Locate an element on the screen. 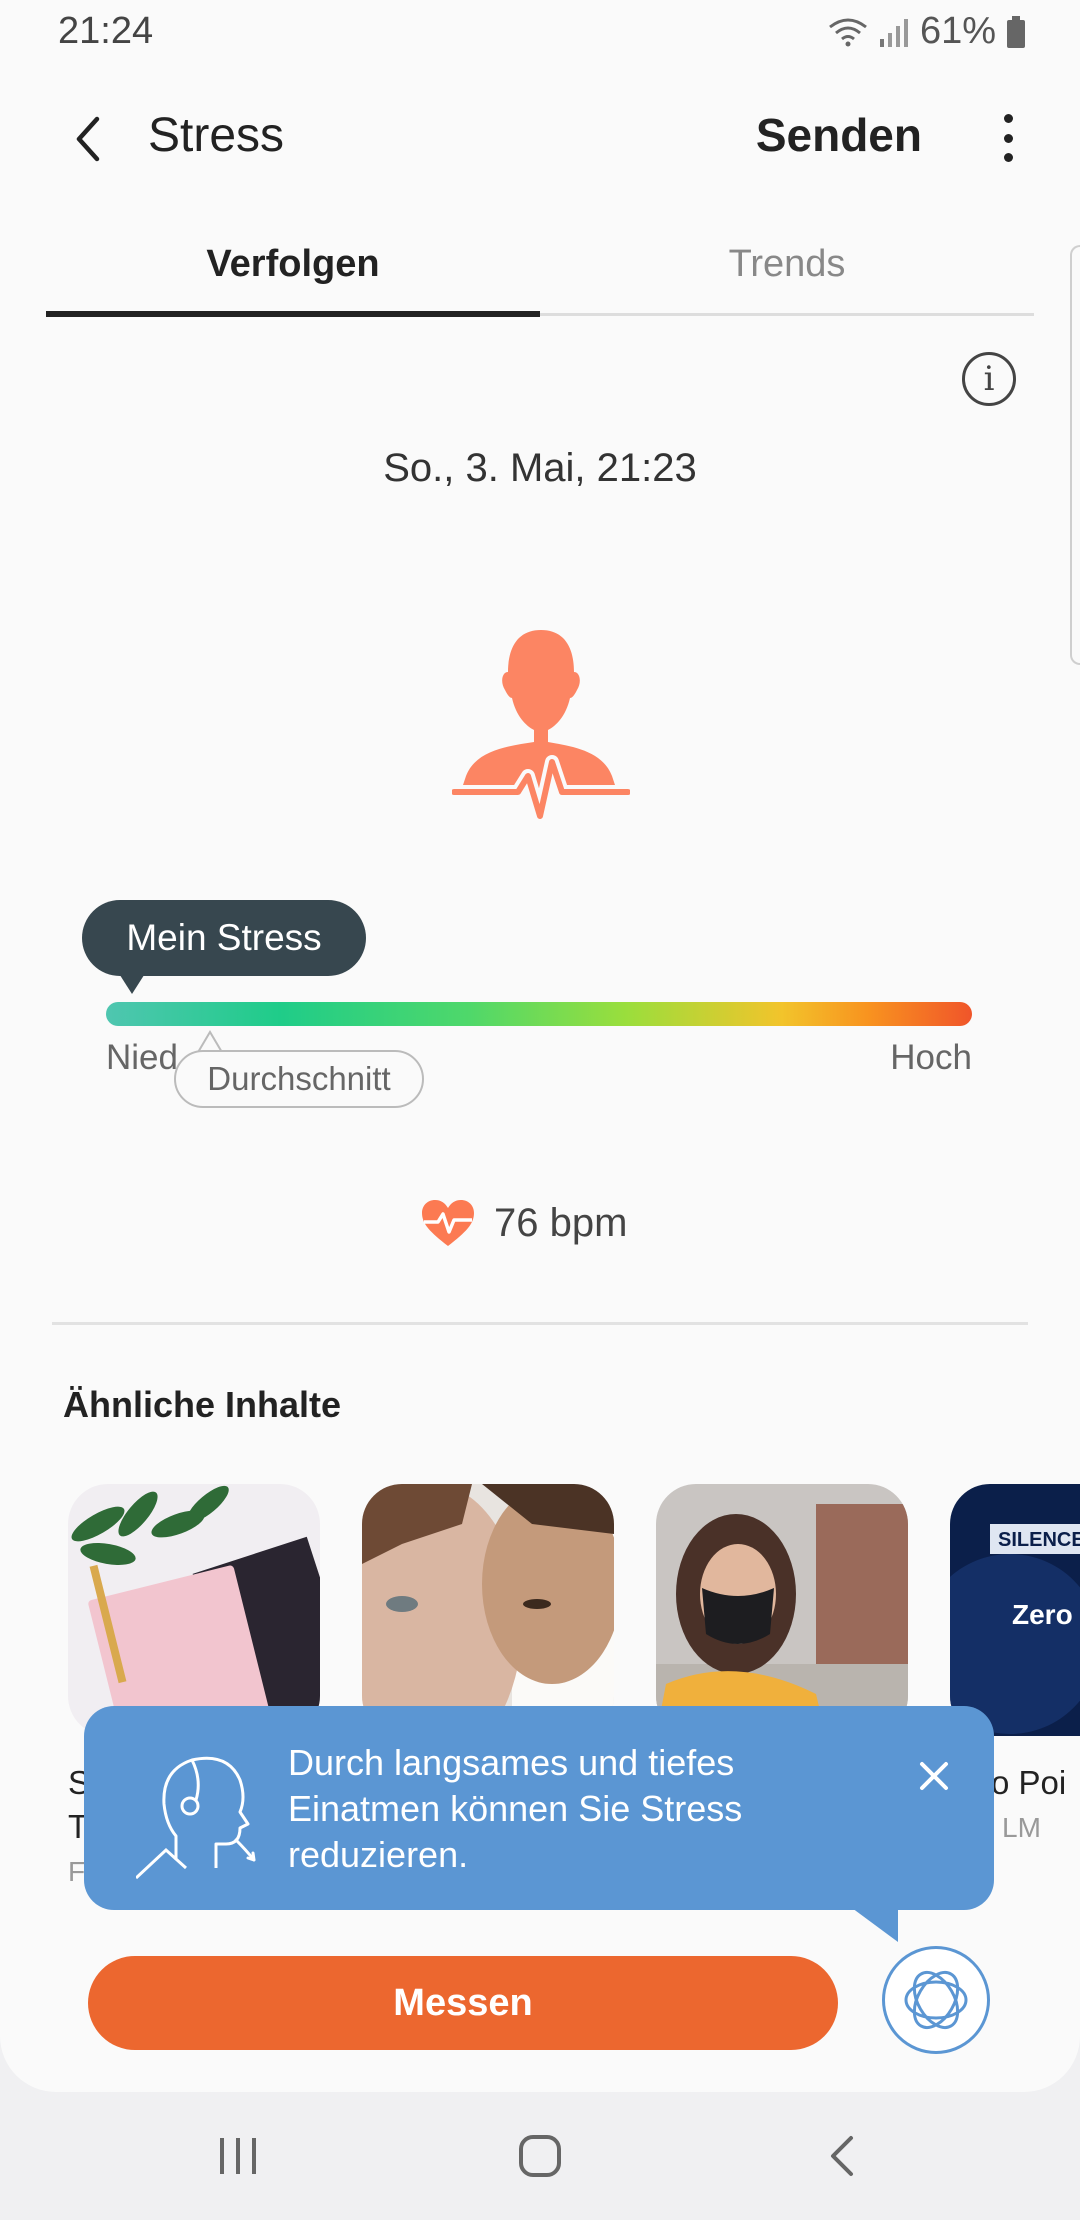 The height and width of the screenshot is (2220, 1080). measurement-date: So., 3. Mai, 21:23 is located at coordinates (540, 468).